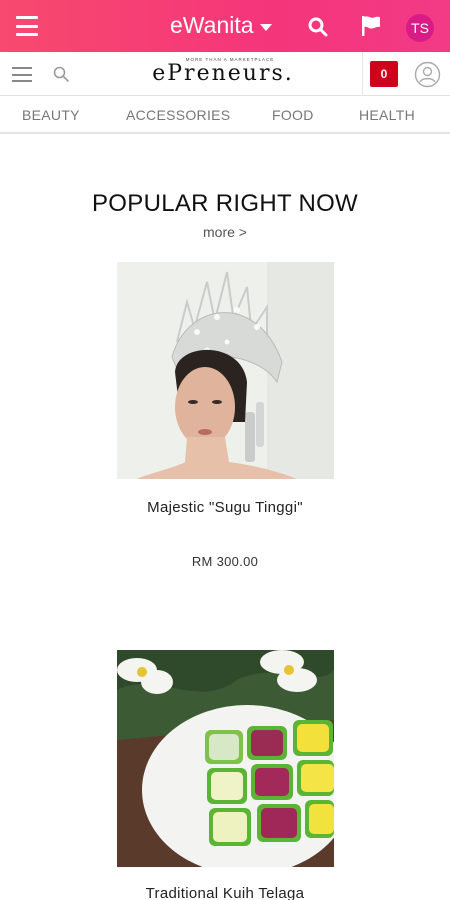 The image size is (450, 900). I want to click on search-icon, so click(318, 27).